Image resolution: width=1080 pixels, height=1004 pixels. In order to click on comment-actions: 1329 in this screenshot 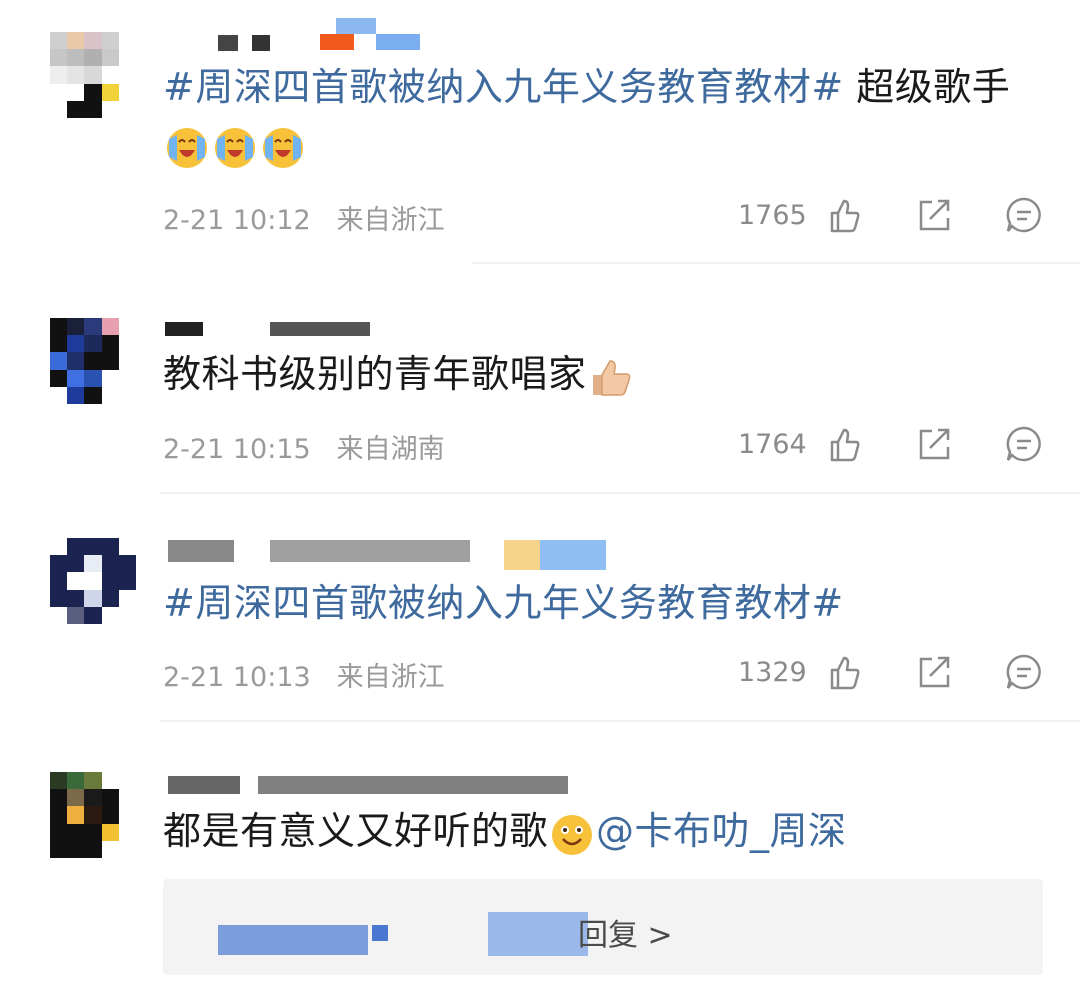, I will do `click(891, 672)`.